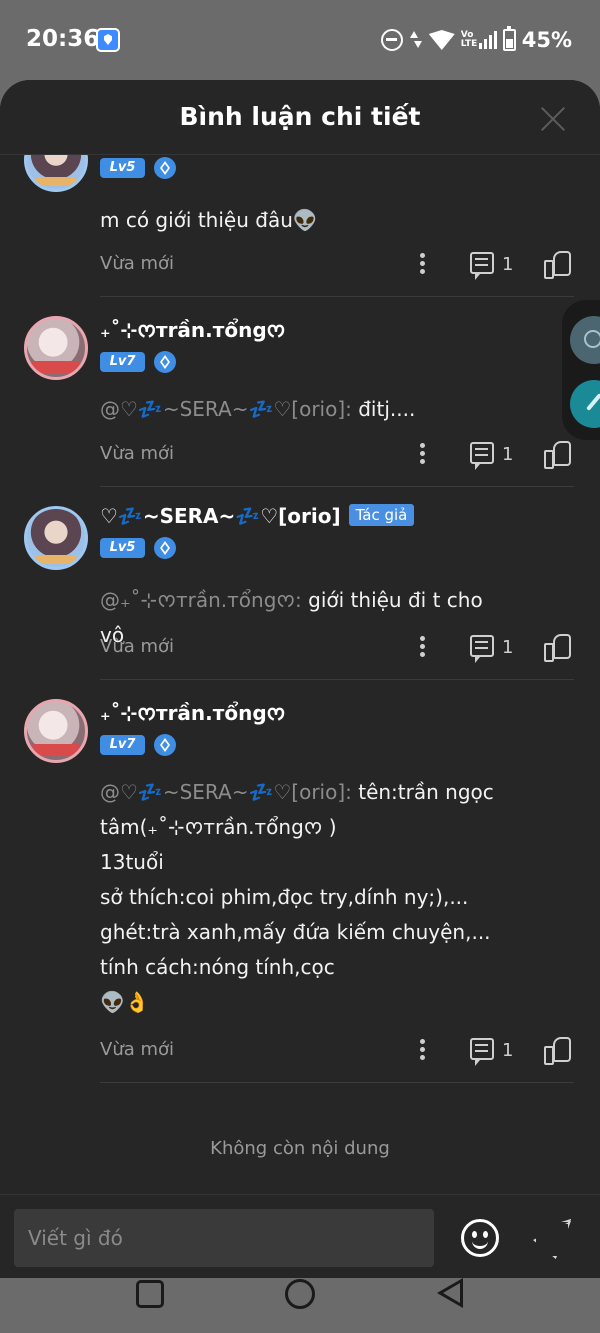  What do you see at coordinates (300, 40) in the screenshot?
I see `status-bar: 20:36 Vo LTE 45%` at bounding box center [300, 40].